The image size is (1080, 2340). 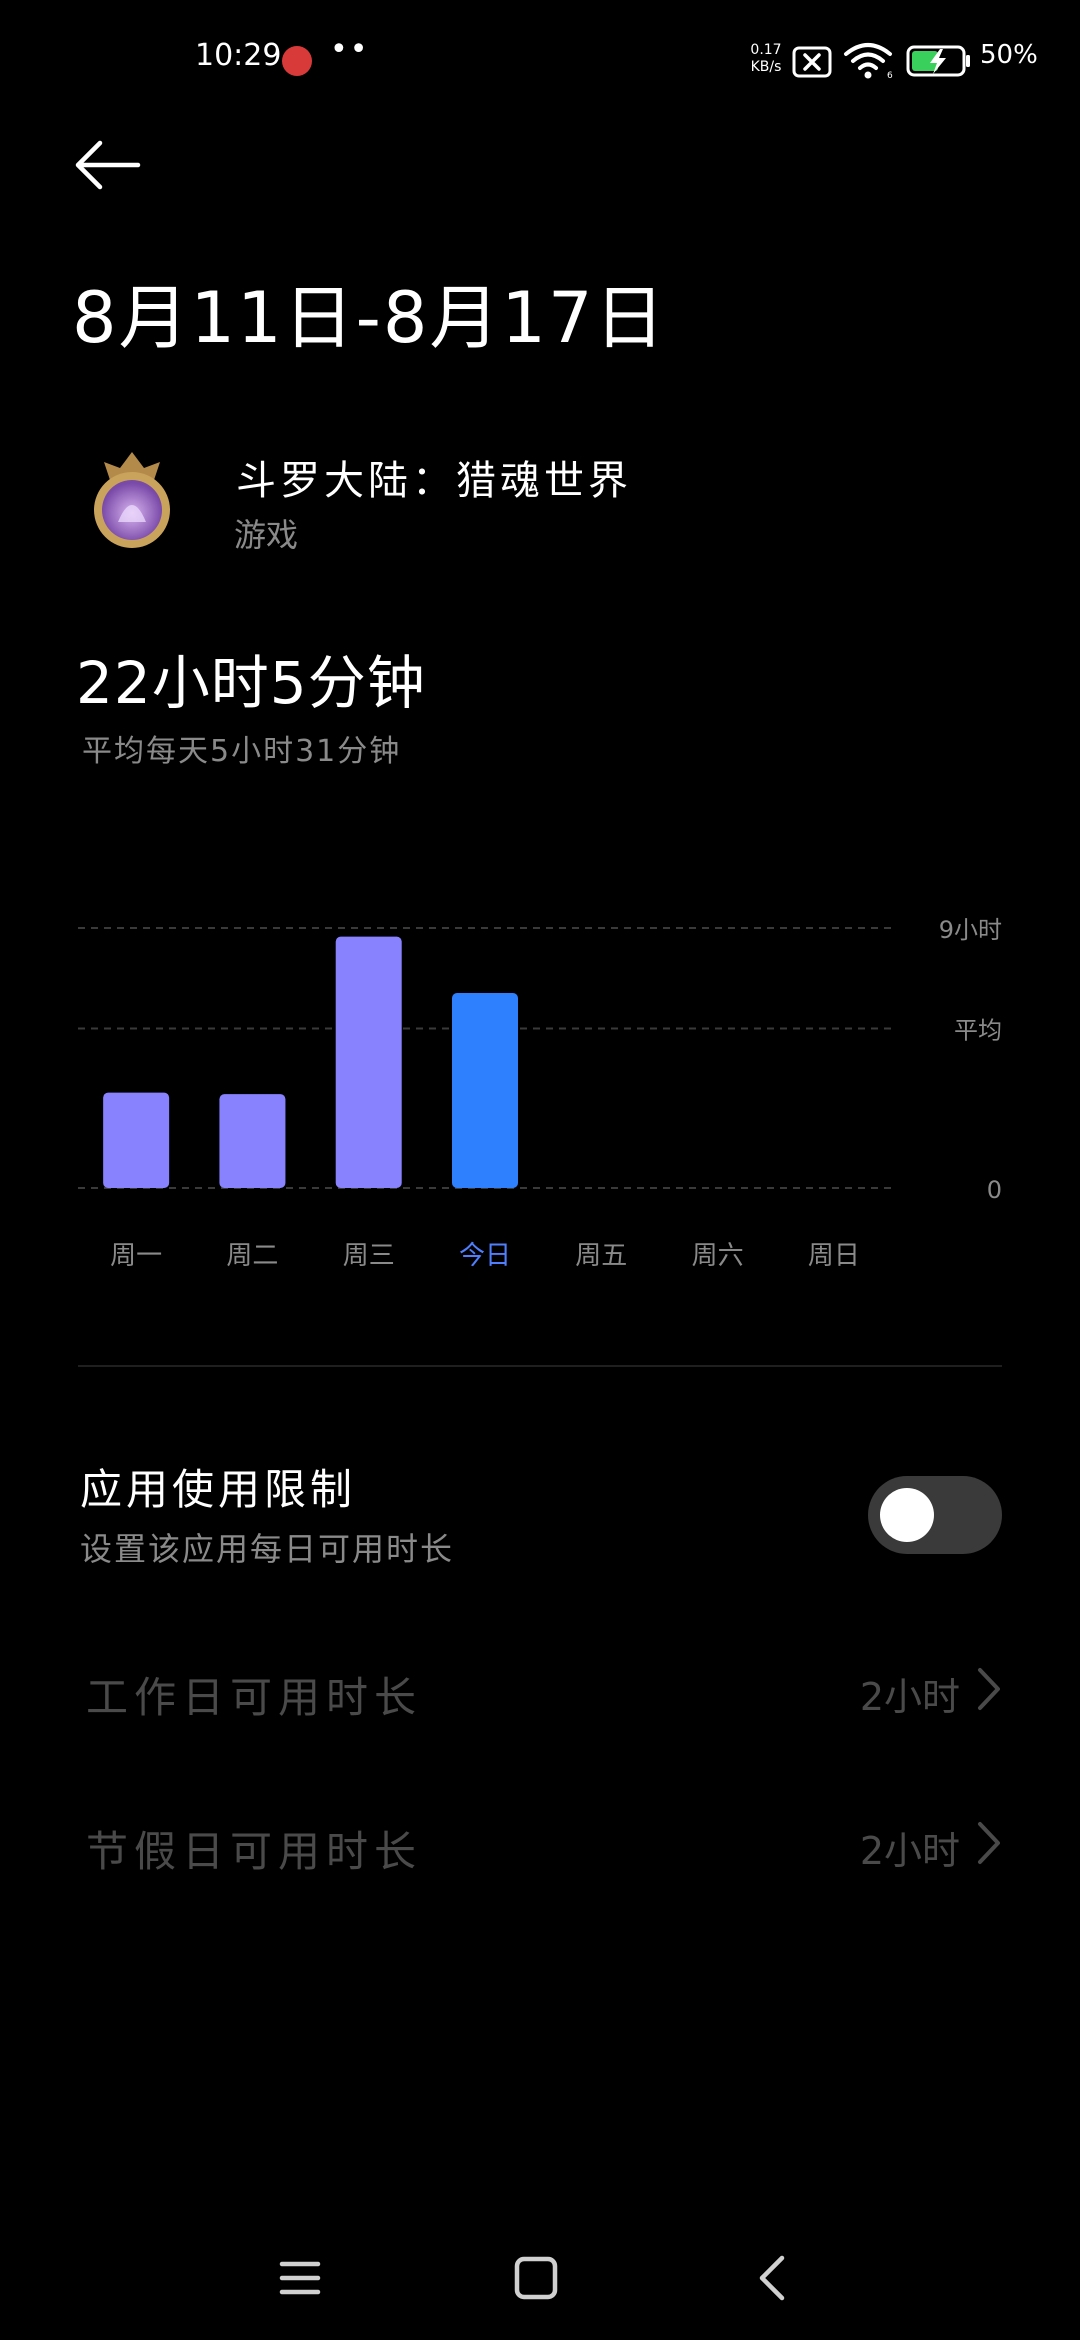 What do you see at coordinates (434, 481) in the screenshot?
I see `app-name: 斗罗大陆：猎魂世界` at bounding box center [434, 481].